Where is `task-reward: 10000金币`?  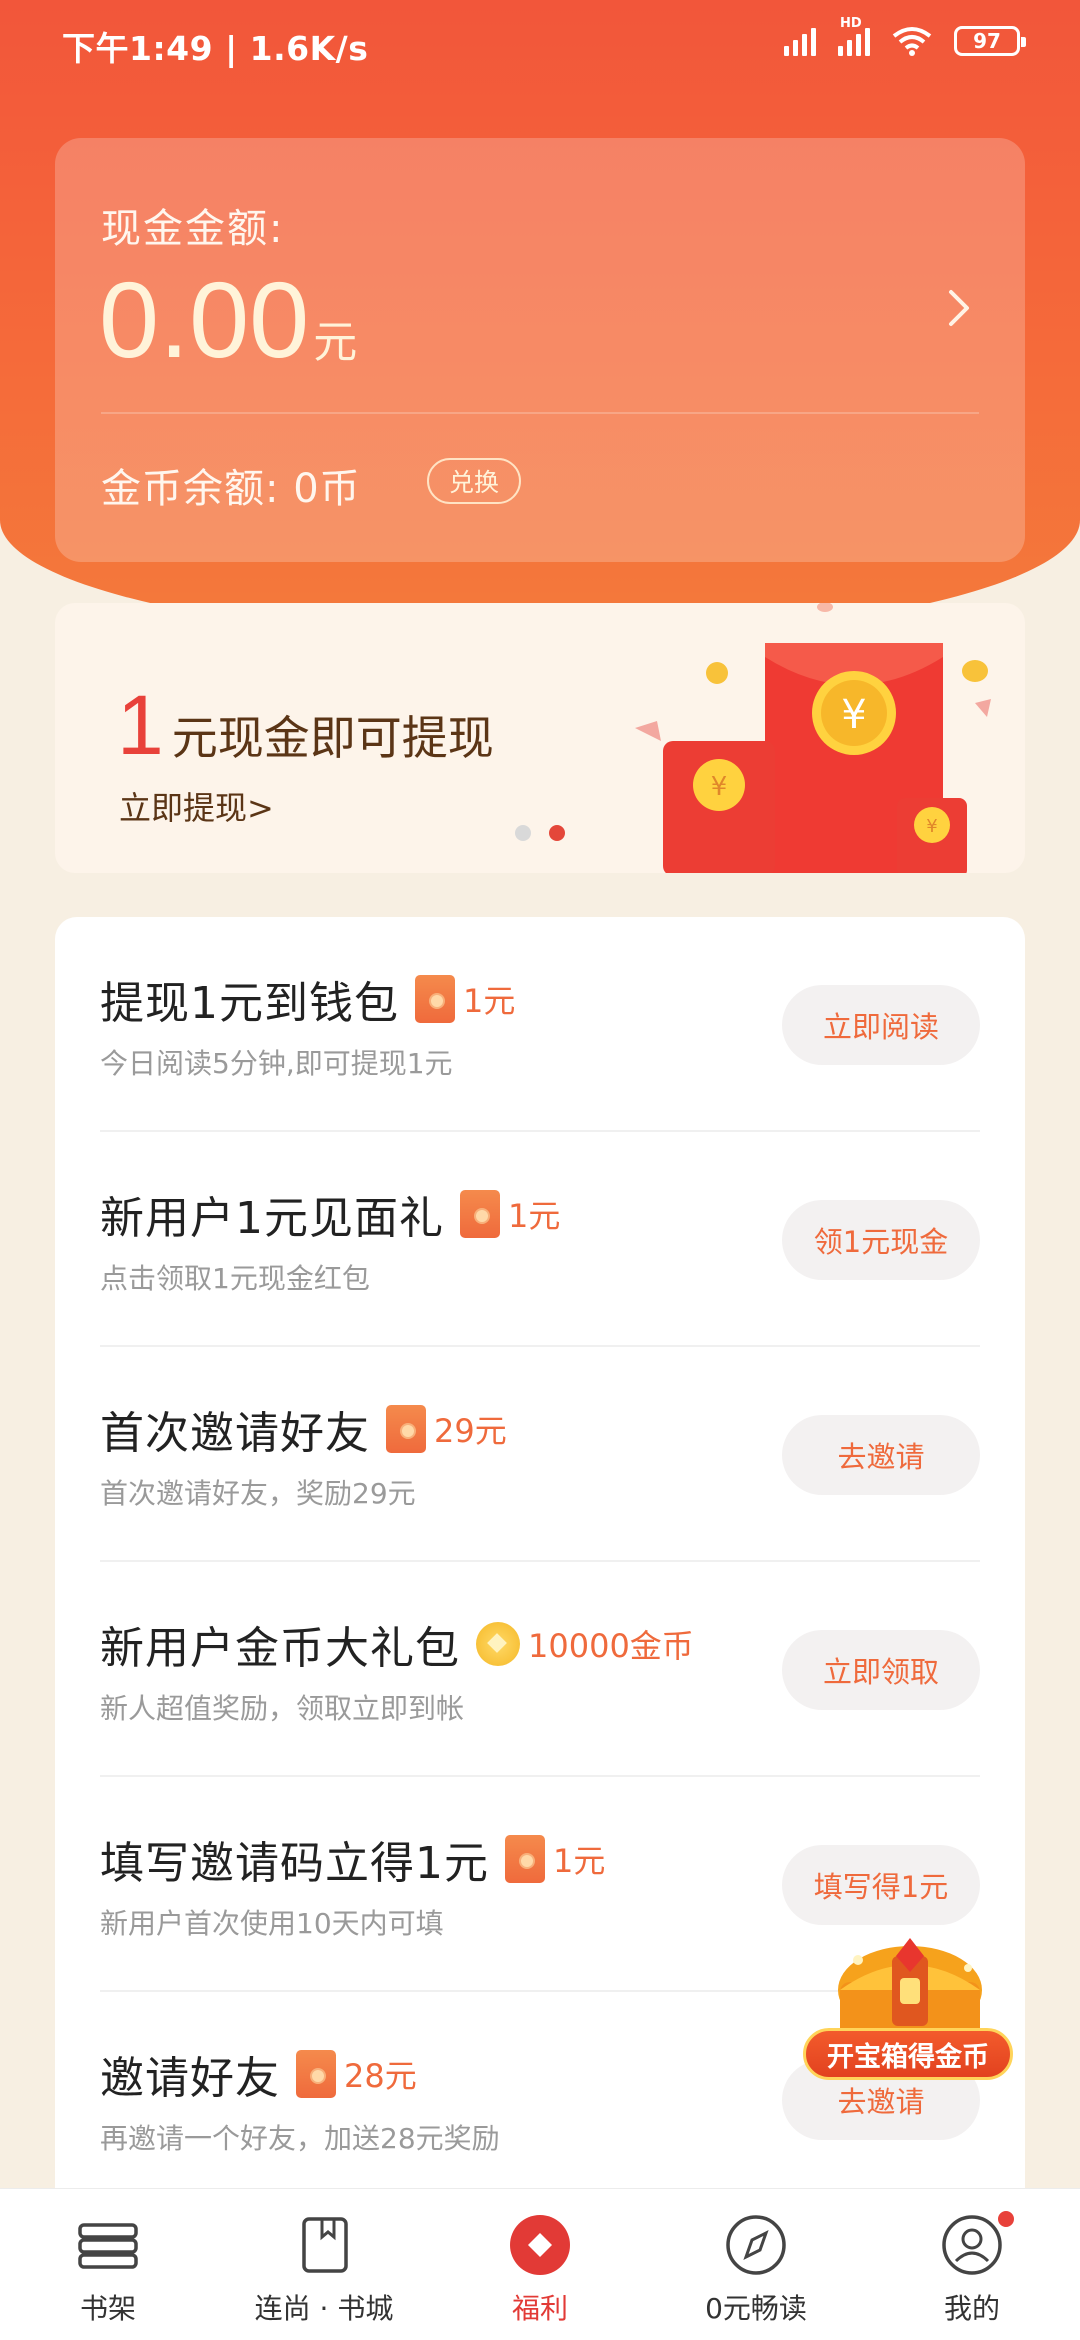
task-reward: 10000金币 is located at coordinates (611, 1646).